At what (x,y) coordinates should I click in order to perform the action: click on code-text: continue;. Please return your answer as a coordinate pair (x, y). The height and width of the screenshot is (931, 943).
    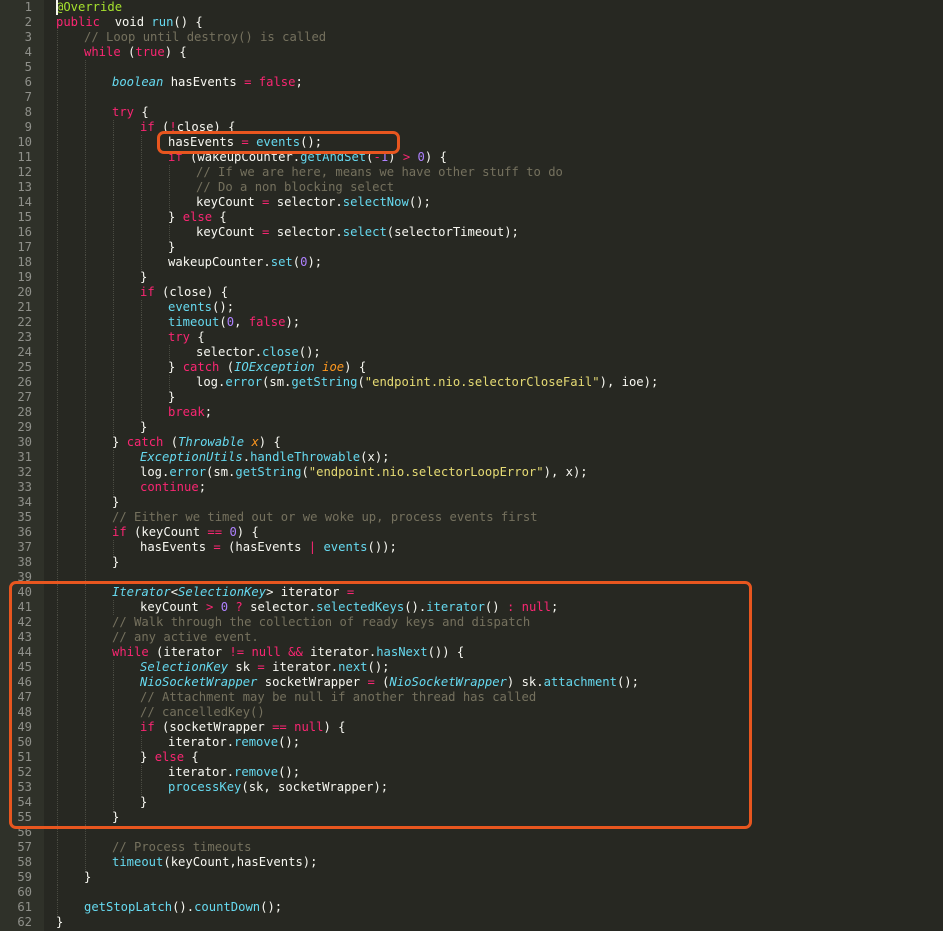
    Looking at the image, I should click on (173, 487).